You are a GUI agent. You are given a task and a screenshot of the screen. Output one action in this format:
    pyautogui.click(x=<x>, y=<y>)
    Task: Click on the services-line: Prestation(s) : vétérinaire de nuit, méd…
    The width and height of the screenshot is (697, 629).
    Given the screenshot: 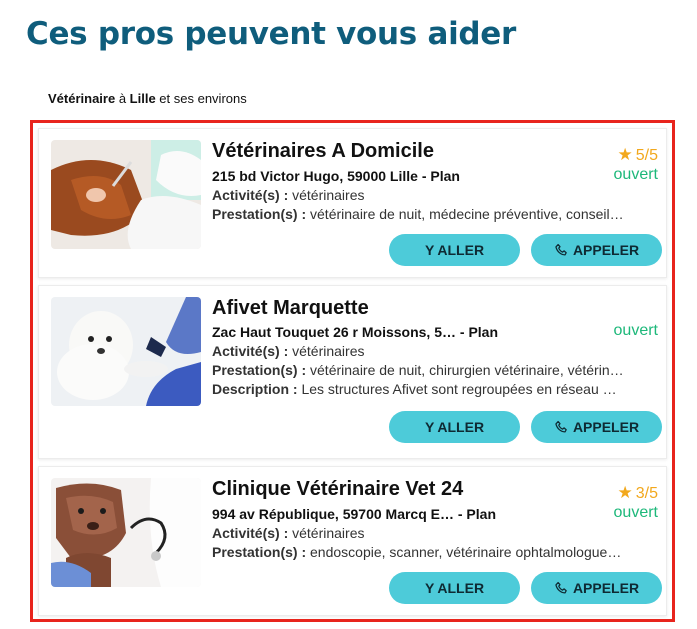 What is the action you would take?
    pyautogui.click(x=438, y=214)
    